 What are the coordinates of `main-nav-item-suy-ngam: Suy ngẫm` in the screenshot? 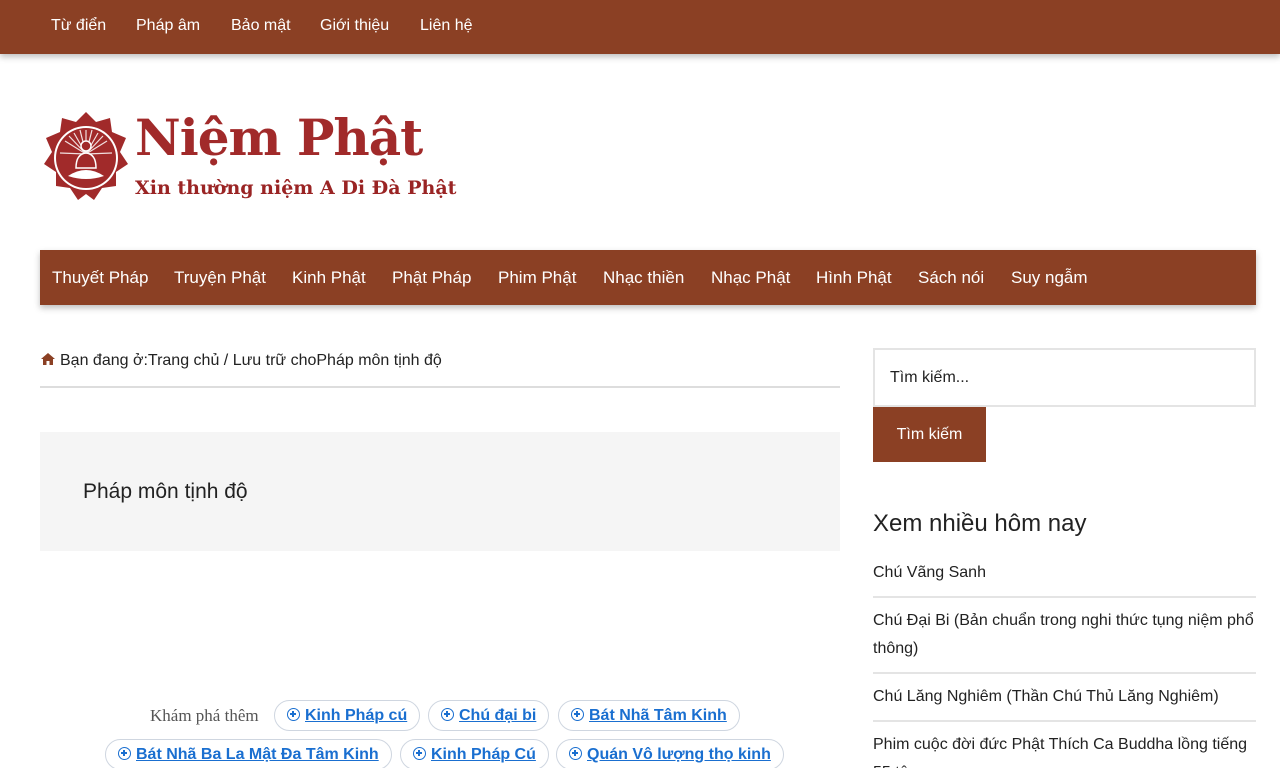 It's located at (1049, 278).